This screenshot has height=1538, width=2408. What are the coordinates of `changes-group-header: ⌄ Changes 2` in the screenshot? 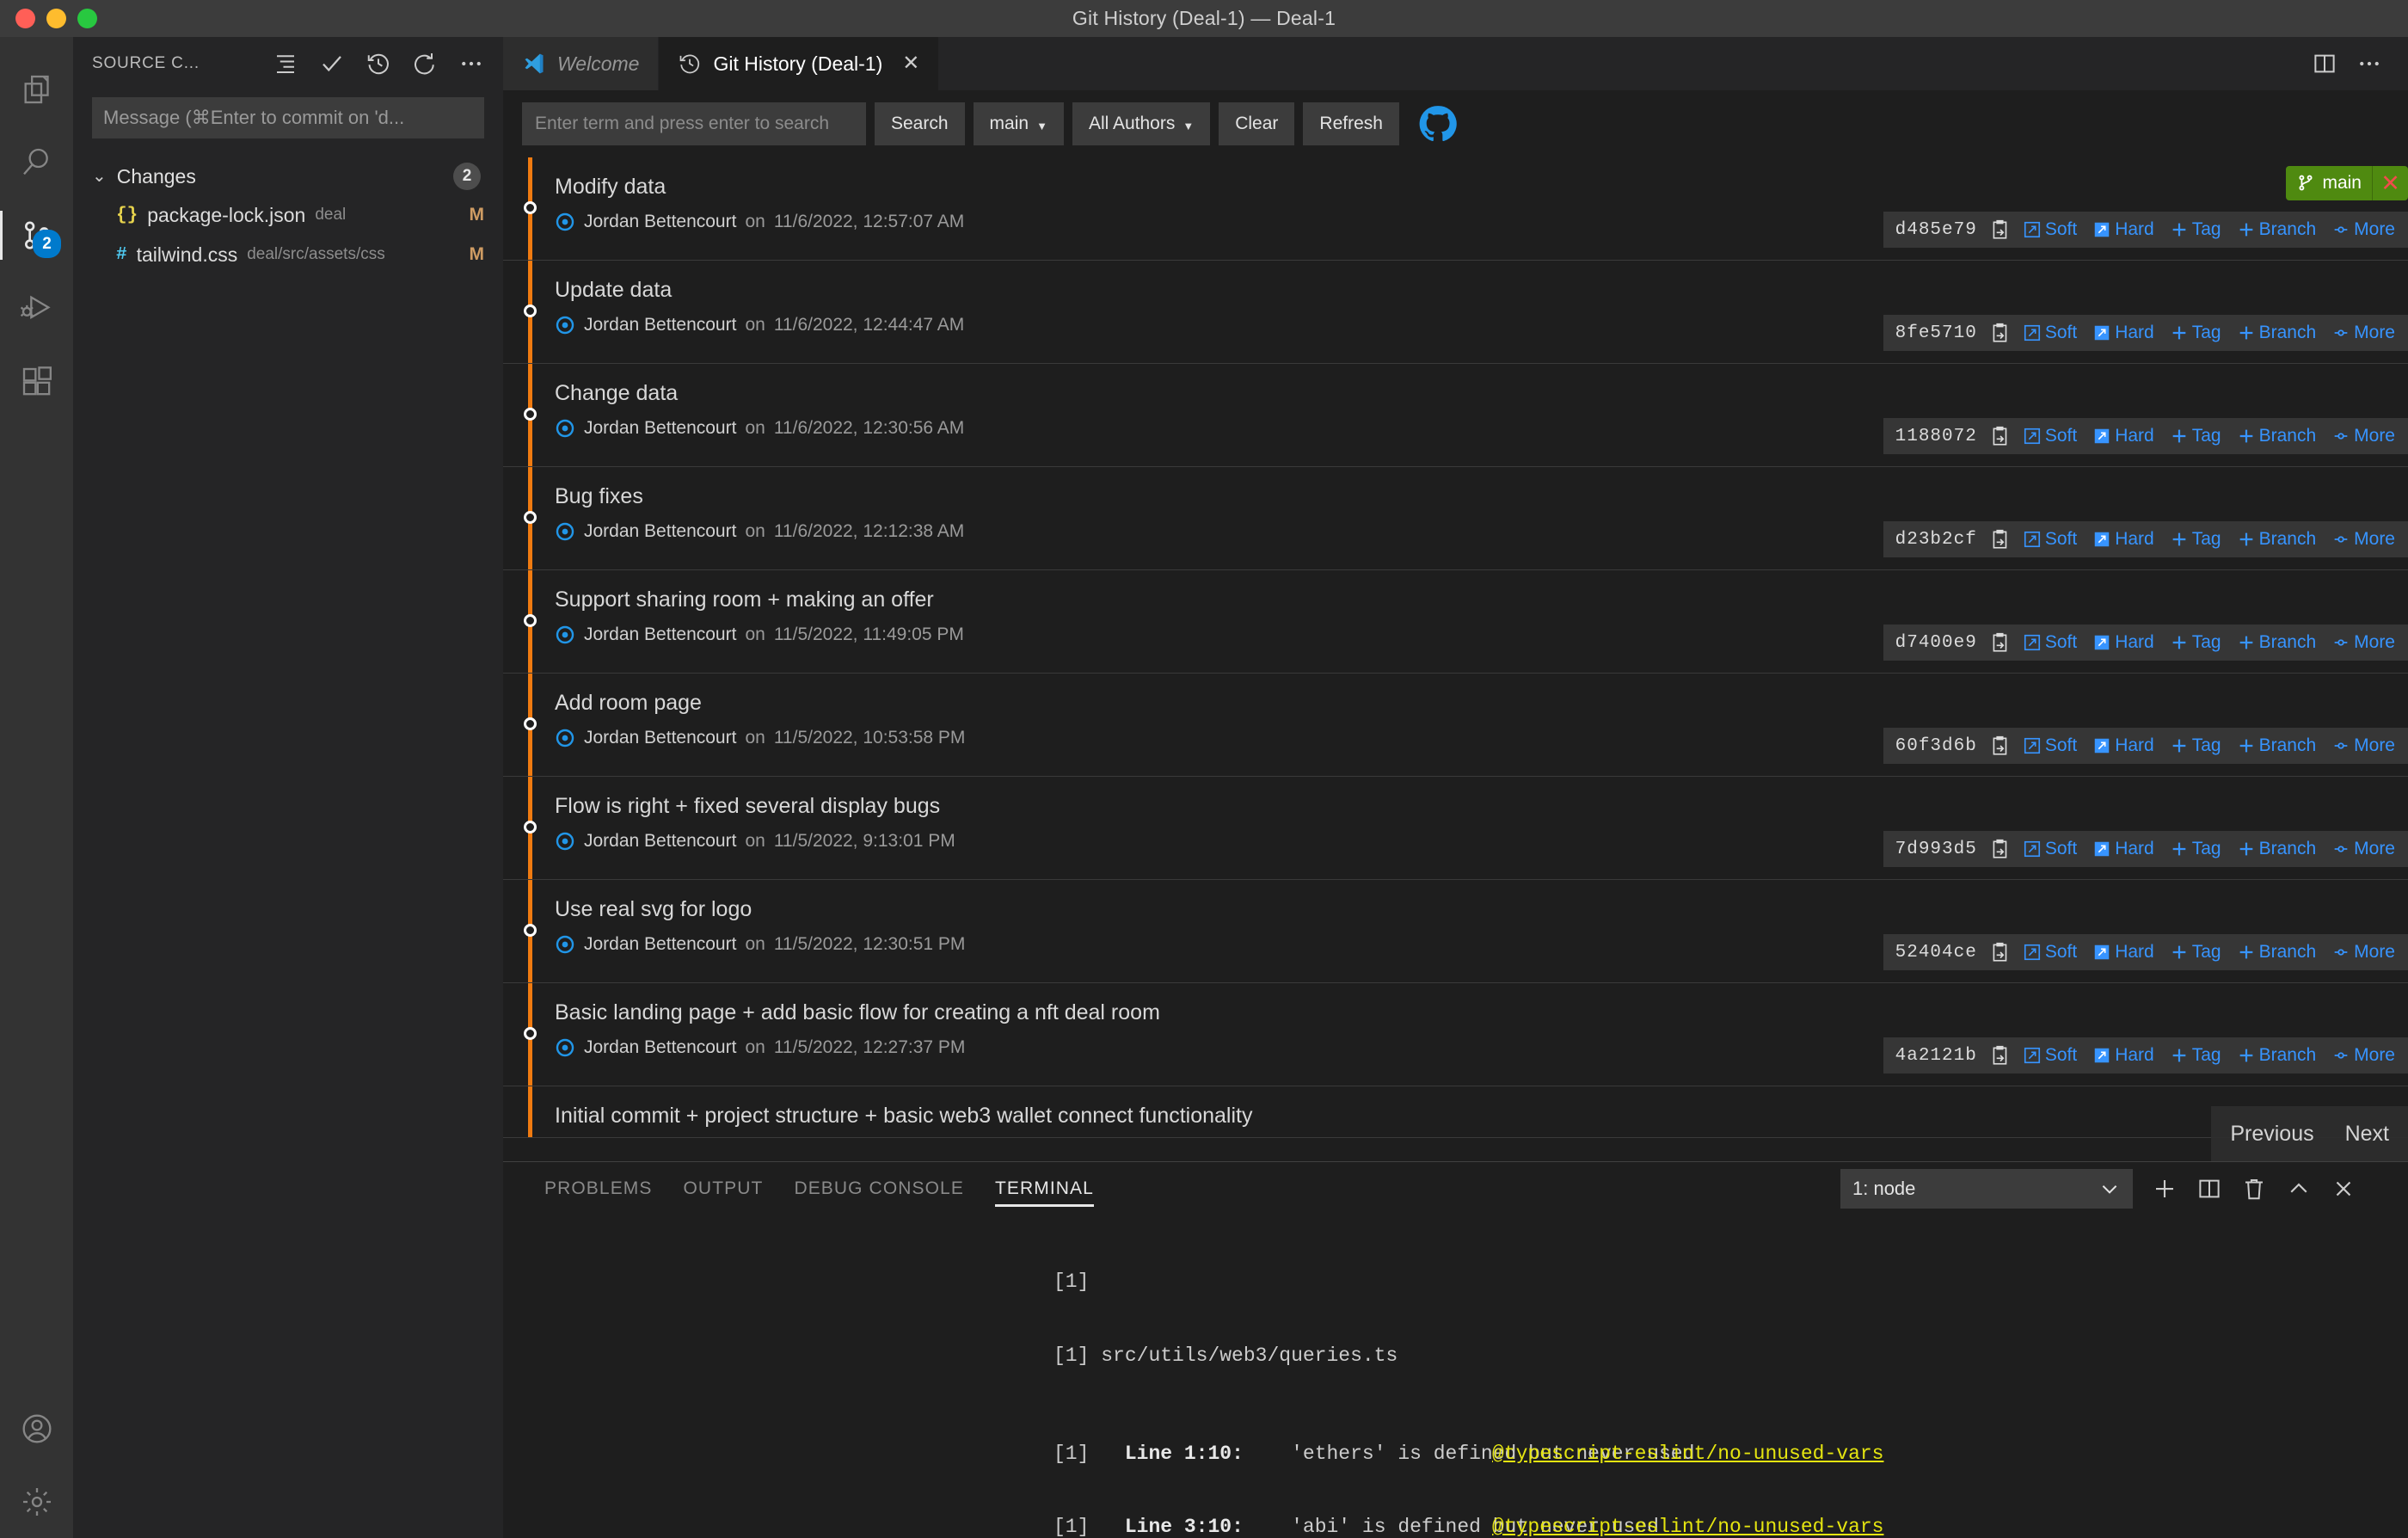 It's located at (288, 176).